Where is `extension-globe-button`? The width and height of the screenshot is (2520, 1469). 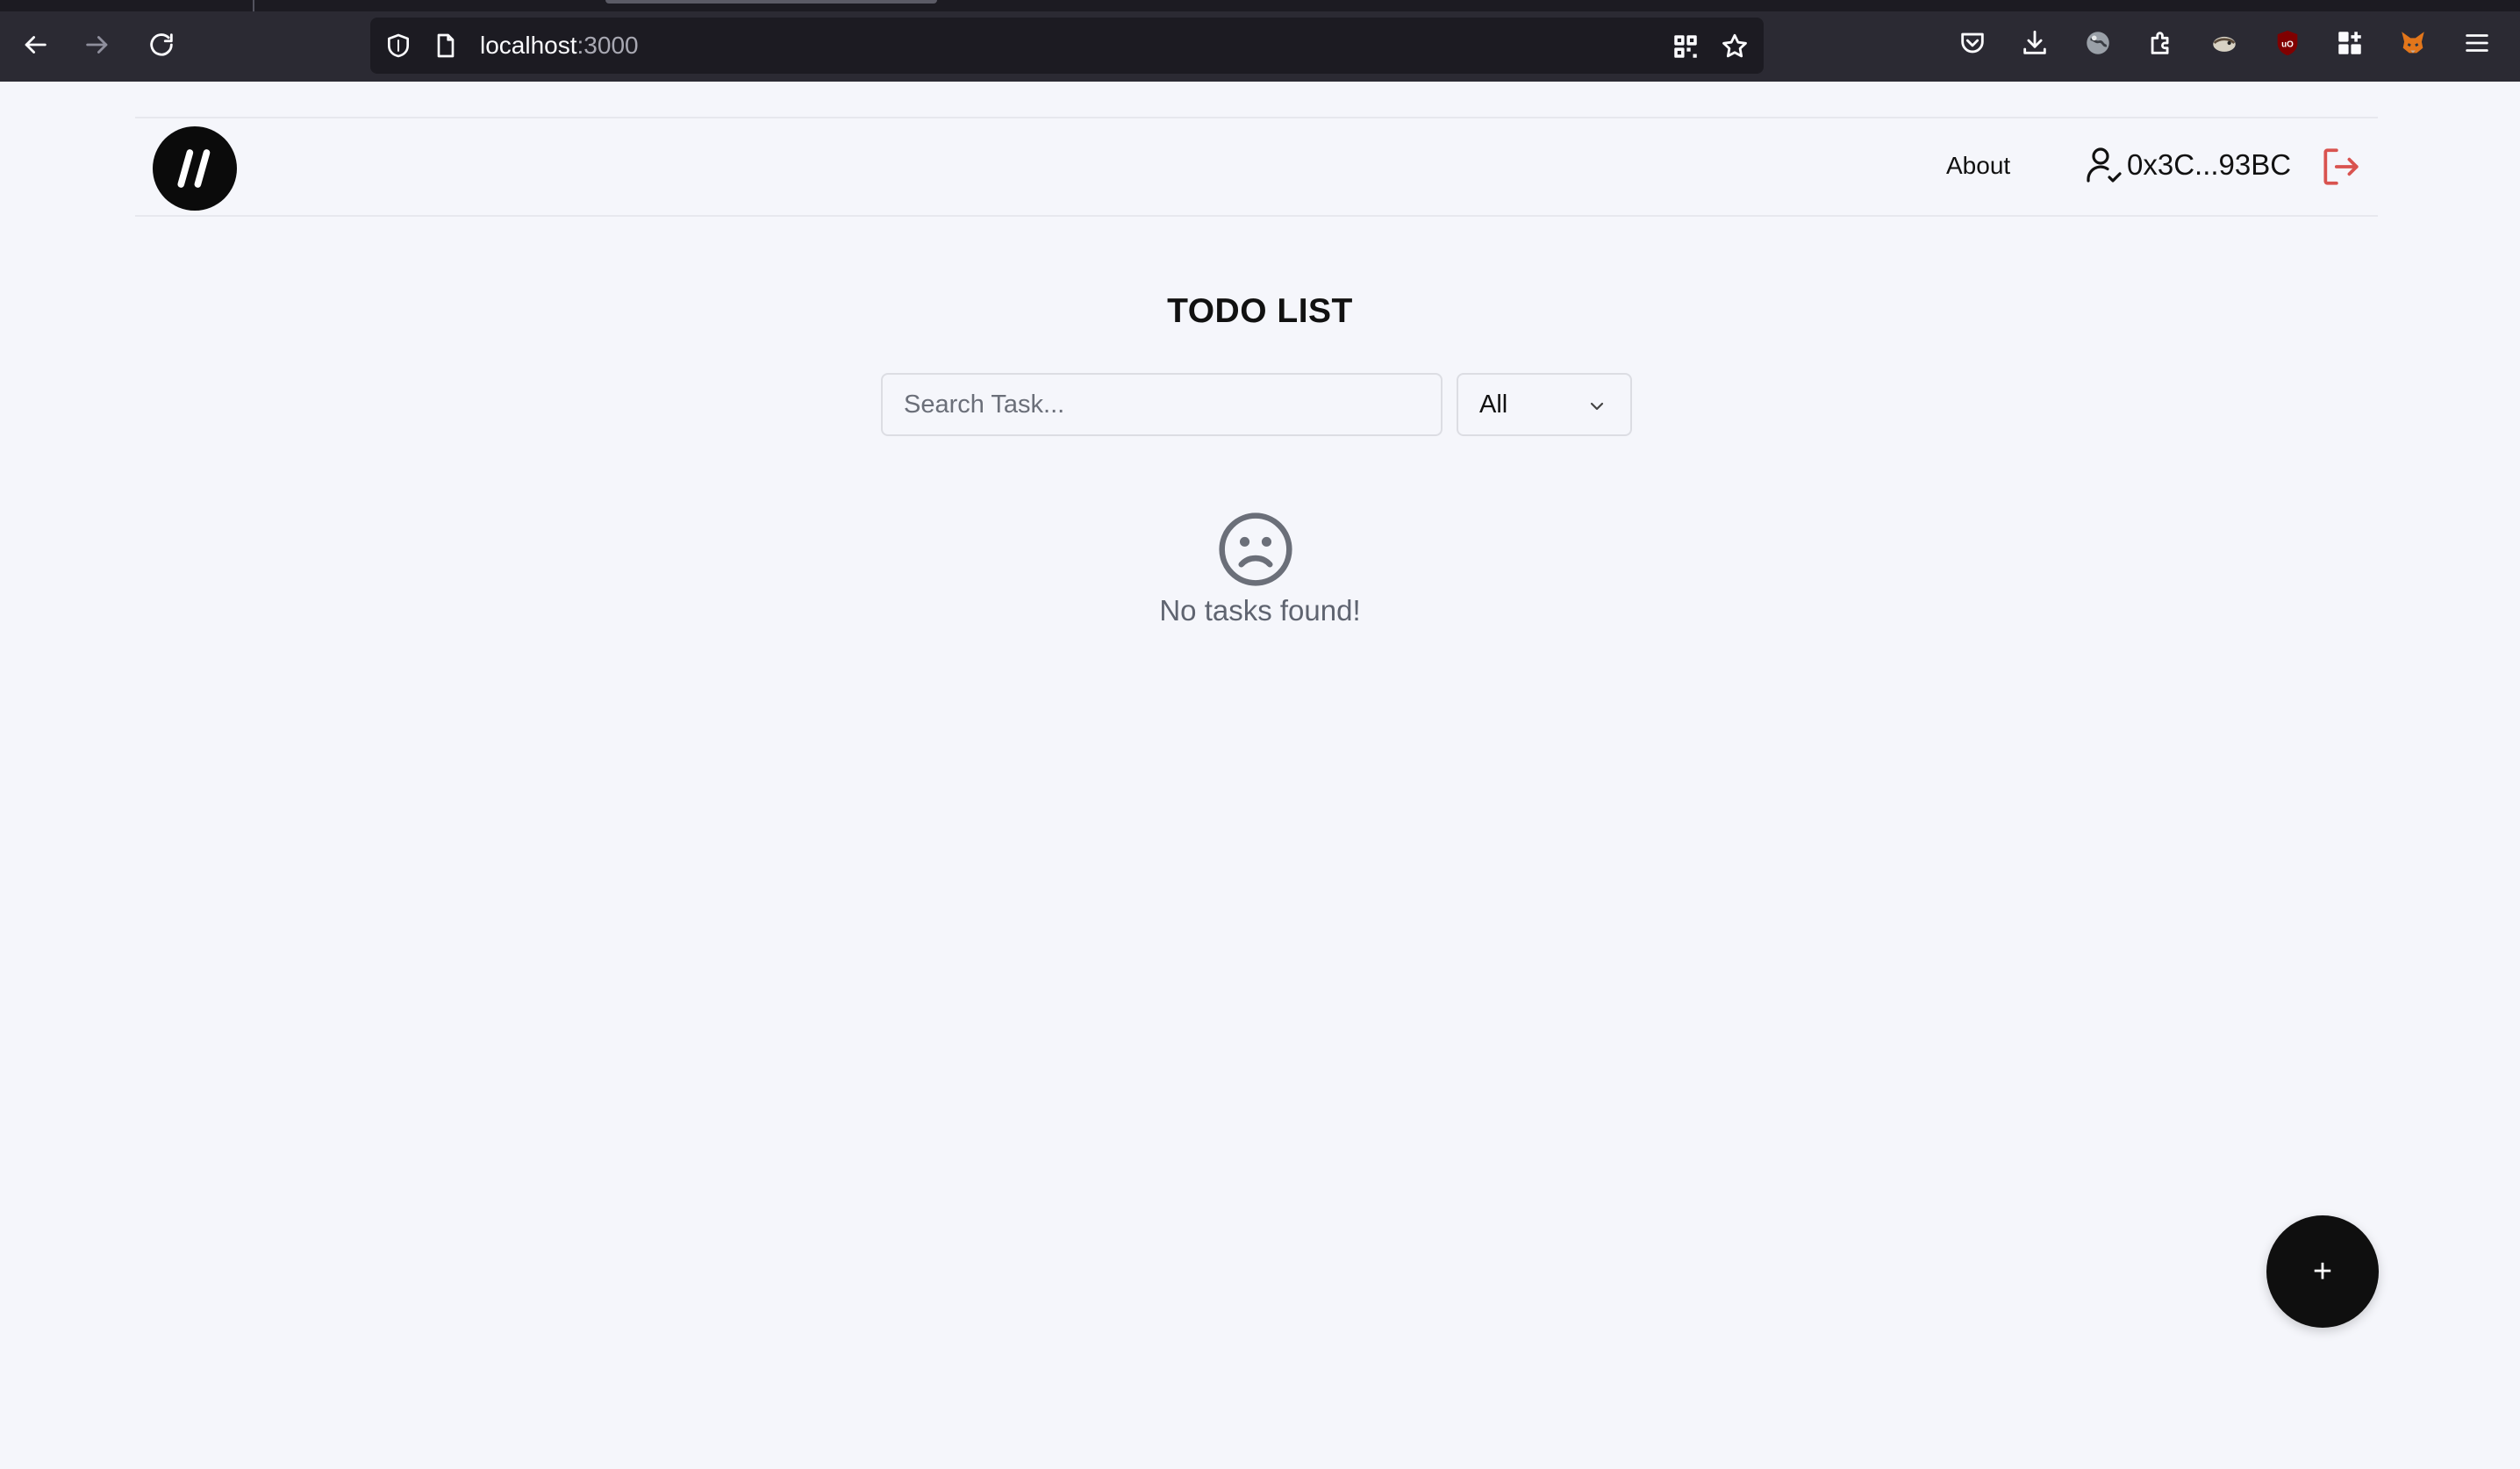 extension-globe-button is located at coordinates (2098, 43).